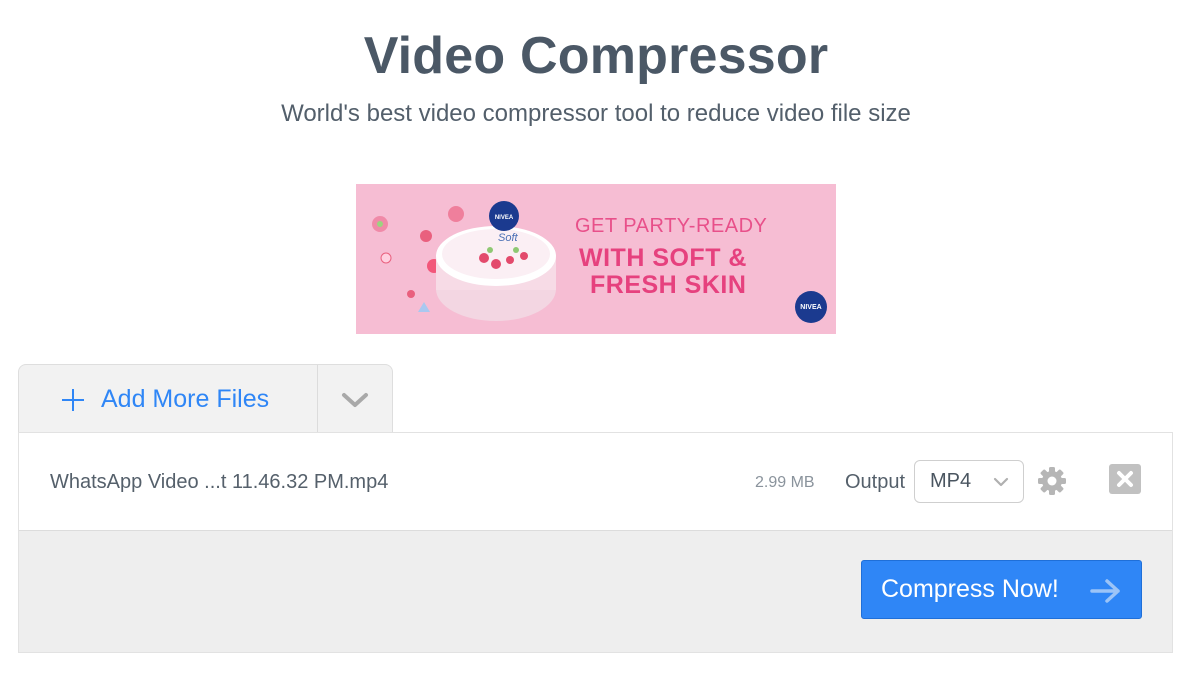  What do you see at coordinates (73, 399) in the screenshot?
I see `plus-icon` at bounding box center [73, 399].